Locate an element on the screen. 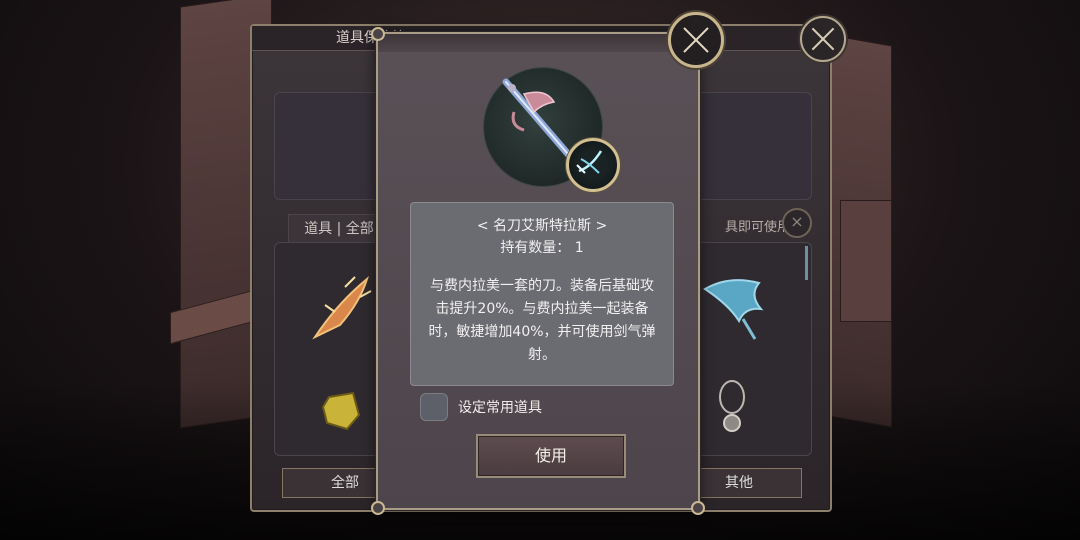 This screenshot has height=540, width=1080. flame-blade-item-icon is located at coordinates (345, 307).